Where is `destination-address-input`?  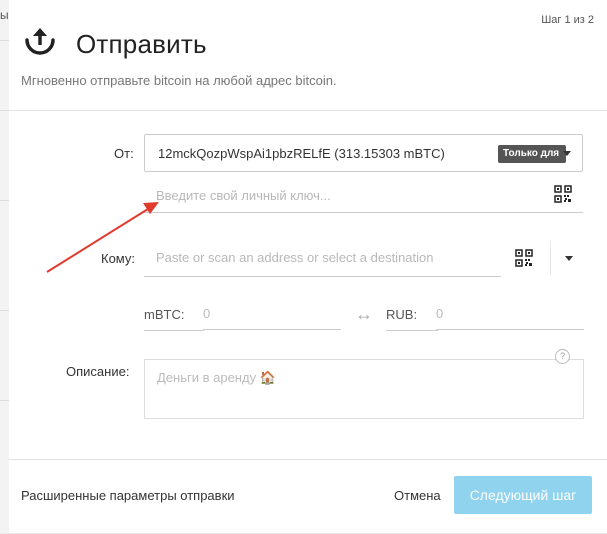
destination-address-input is located at coordinates (322, 258).